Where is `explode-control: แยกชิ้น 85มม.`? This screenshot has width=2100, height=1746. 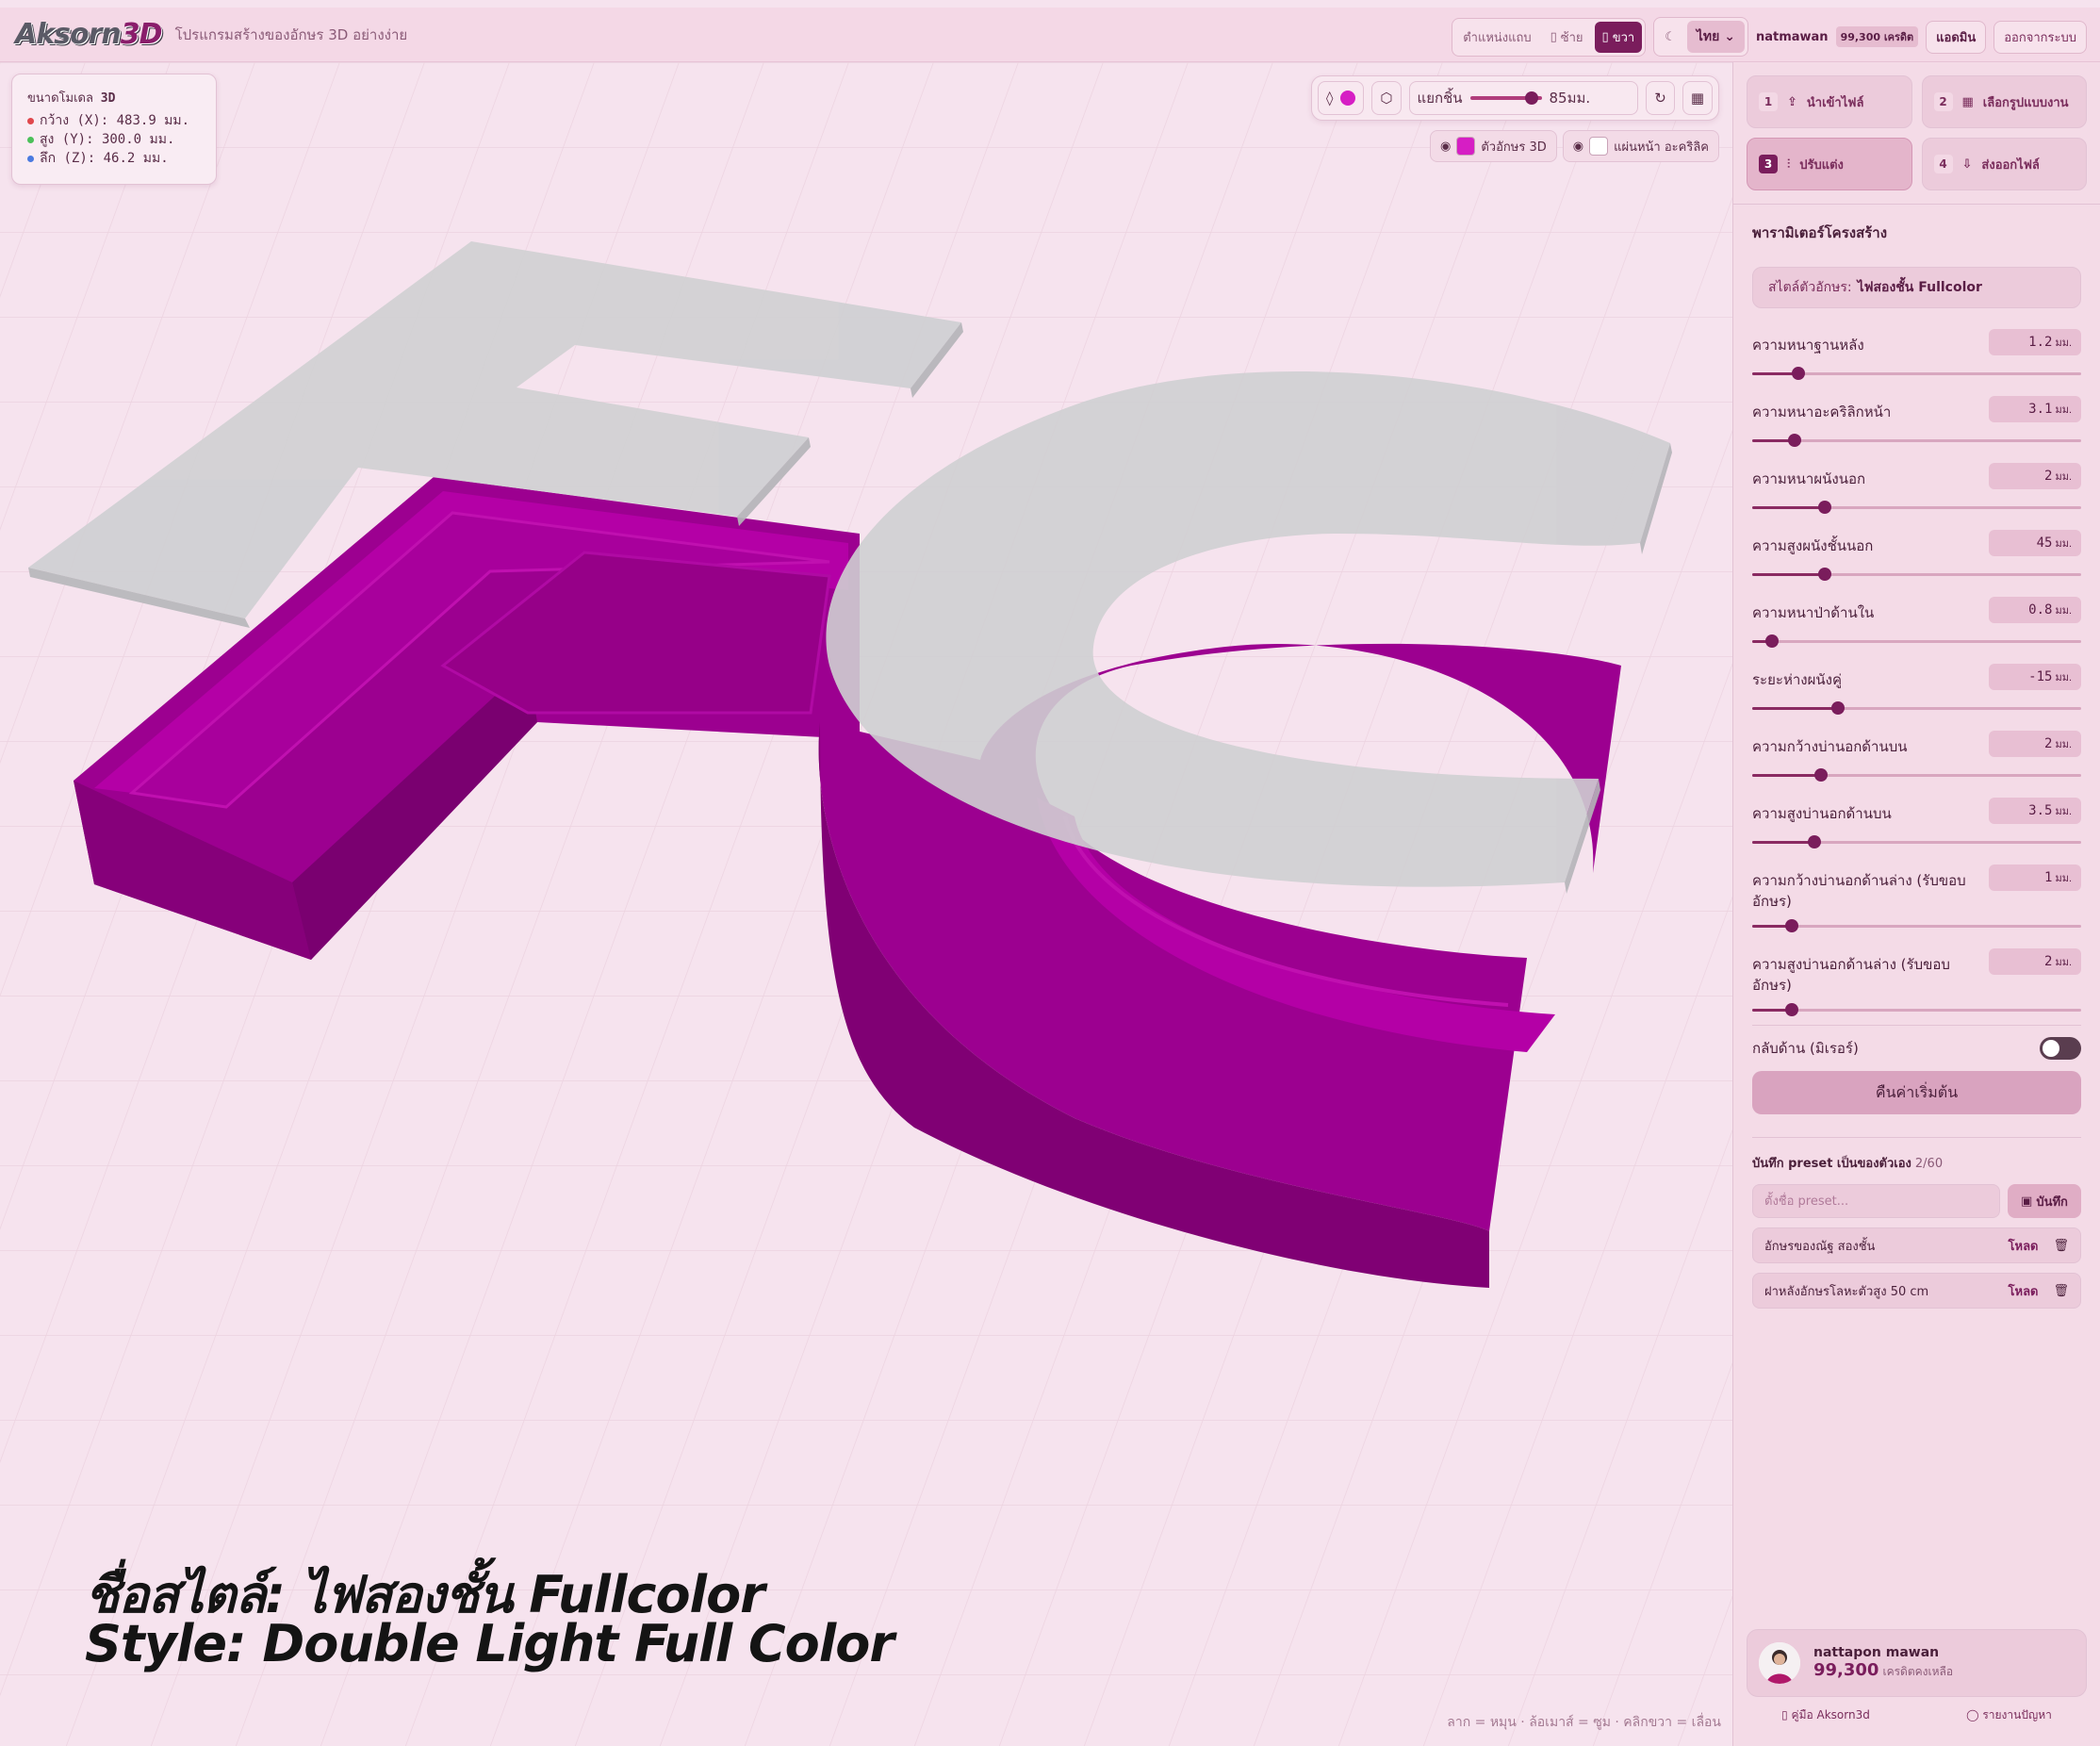
explode-control: แยกชิ้น 85มม. is located at coordinates (1523, 98).